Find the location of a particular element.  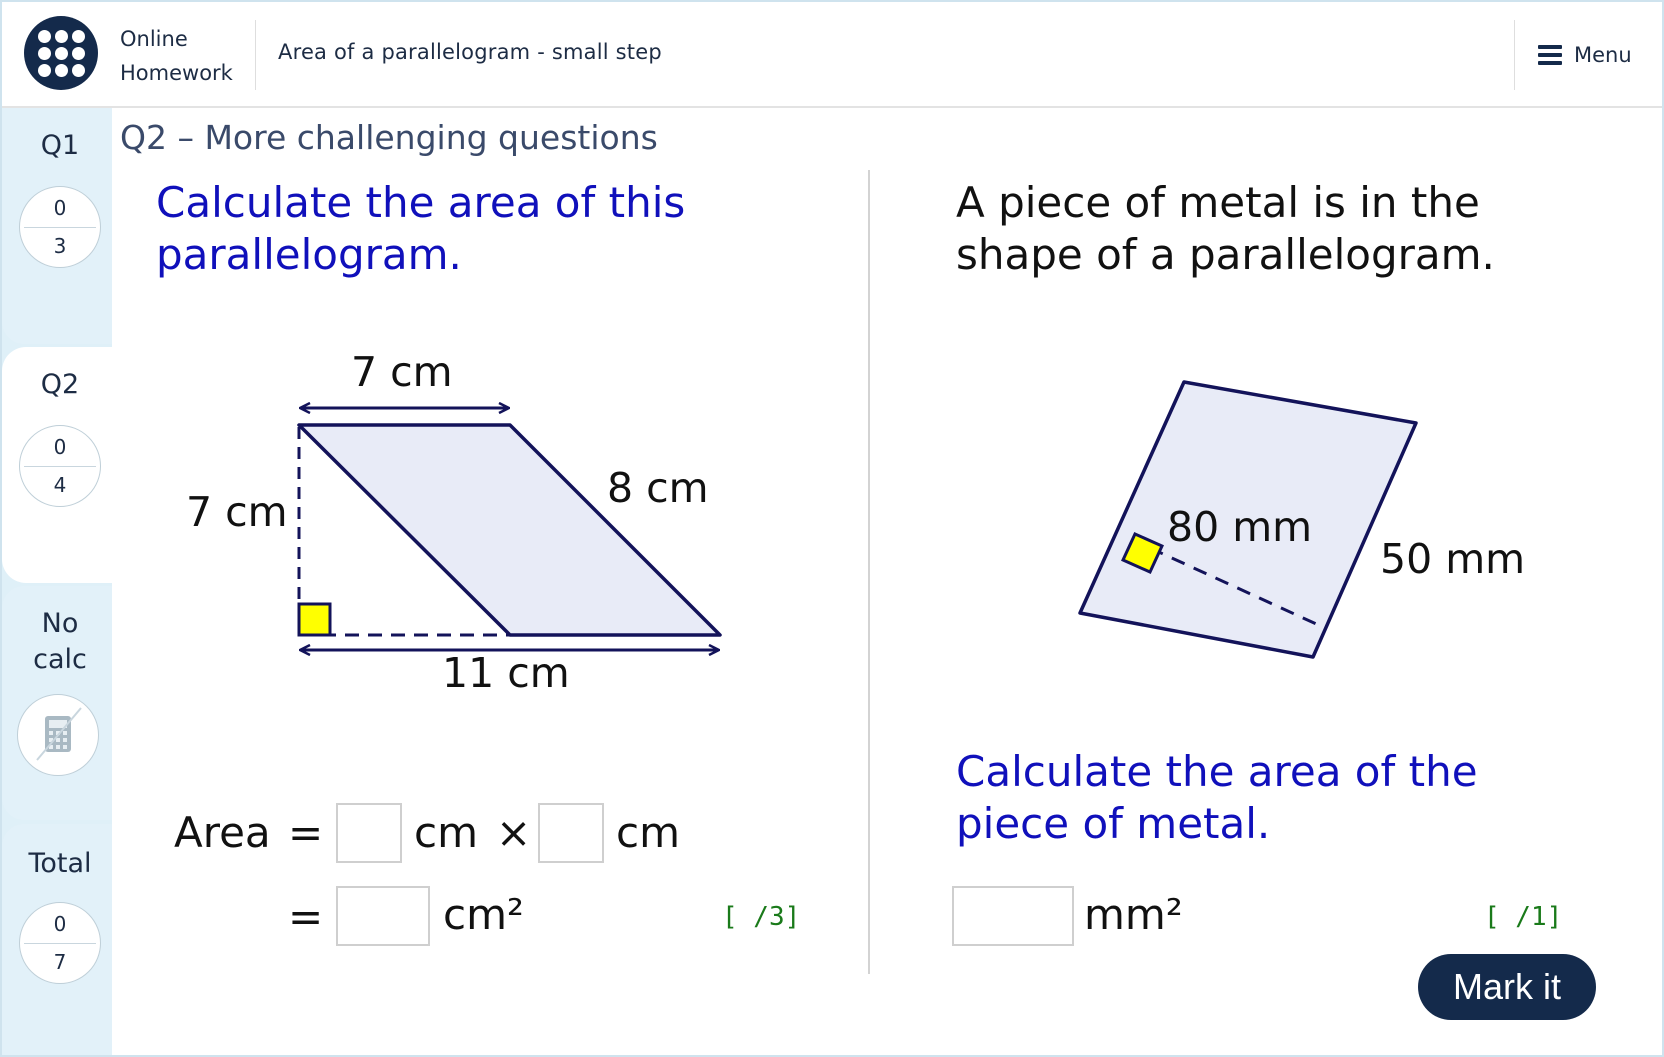

sidebar-item-q2: Q2 0 4 is located at coordinates (57, 465).